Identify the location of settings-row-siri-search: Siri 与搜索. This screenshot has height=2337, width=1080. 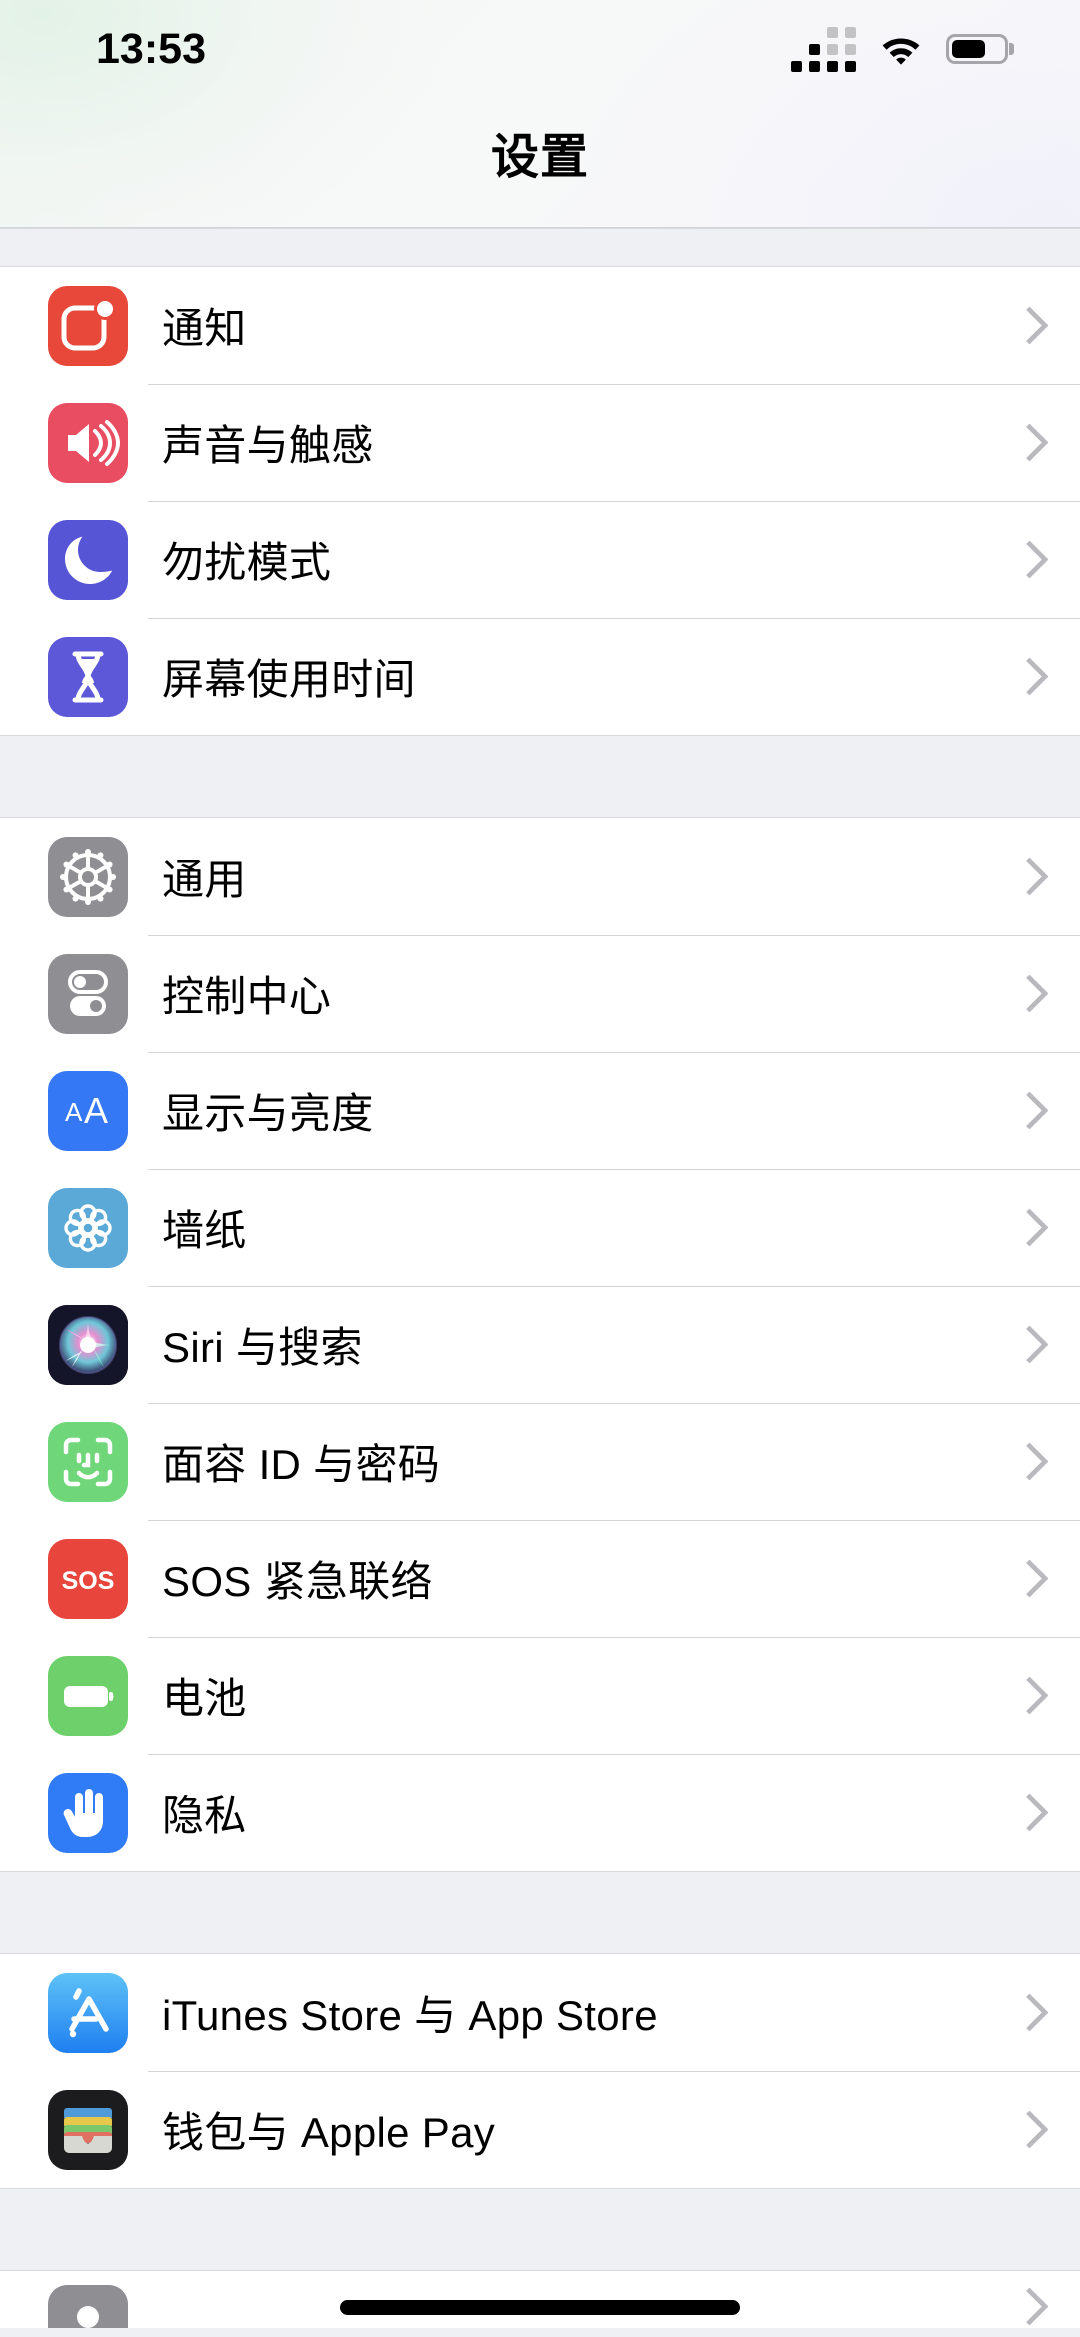
(540, 1344).